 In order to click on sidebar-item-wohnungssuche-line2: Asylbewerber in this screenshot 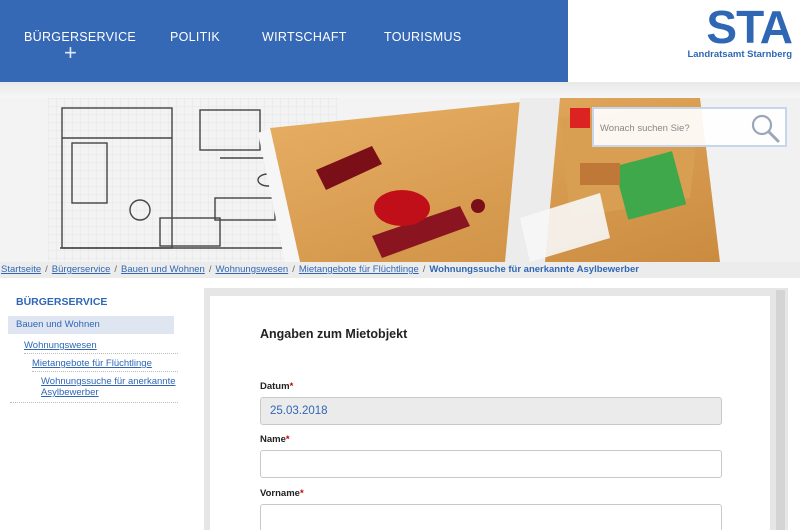, I will do `click(70, 392)`.